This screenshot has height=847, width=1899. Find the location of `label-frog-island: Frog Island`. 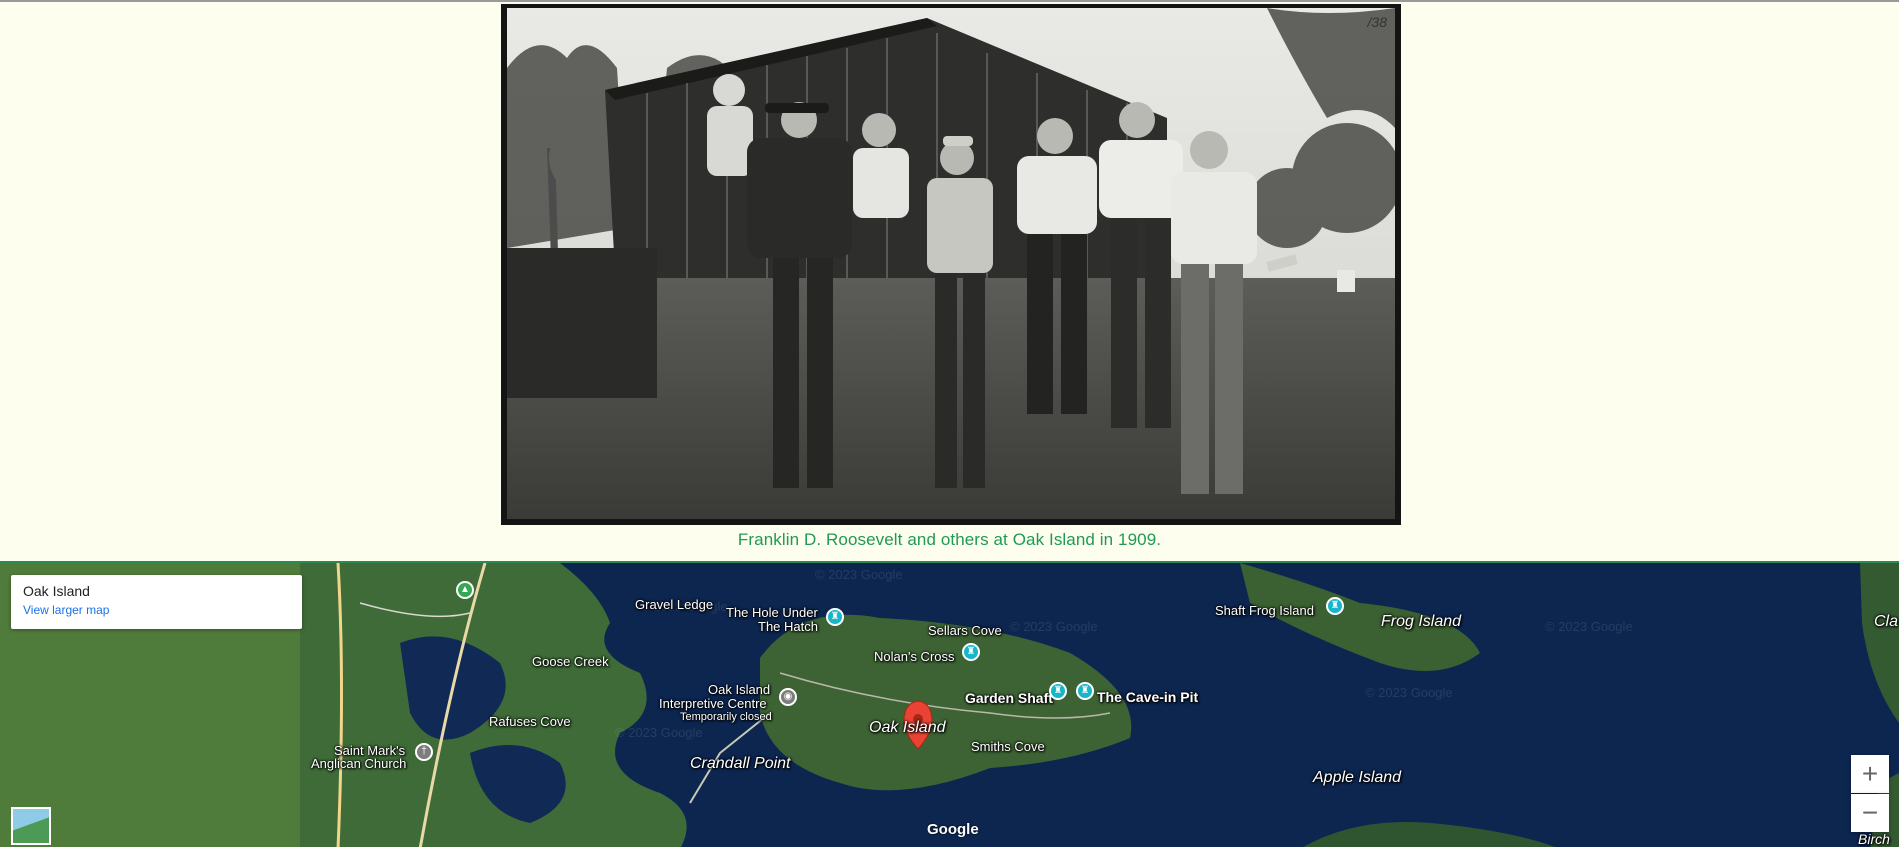

label-frog-island: Frog Island is located at coordinates (1421, 622).